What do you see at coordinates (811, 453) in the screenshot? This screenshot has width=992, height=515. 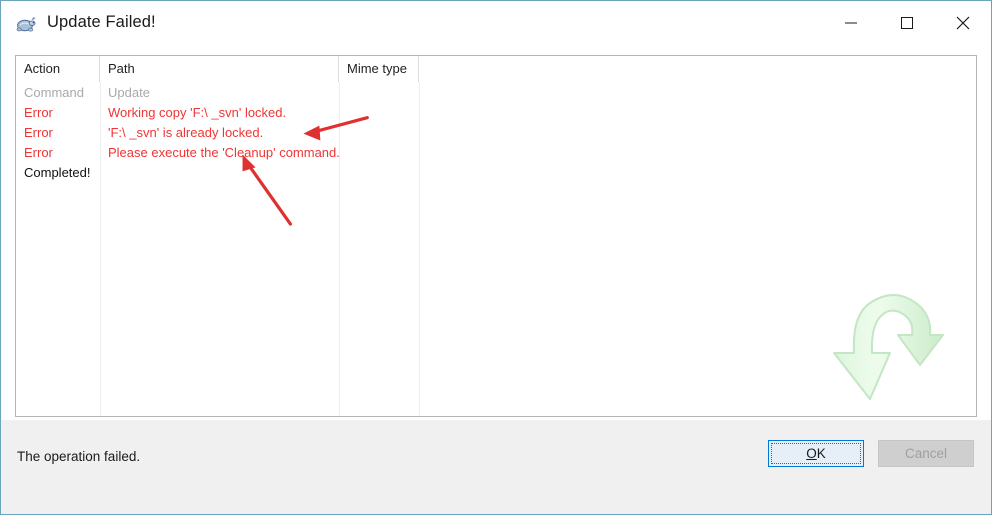 I see `ok-accel-letter: O` at bounding box center [811, 453].